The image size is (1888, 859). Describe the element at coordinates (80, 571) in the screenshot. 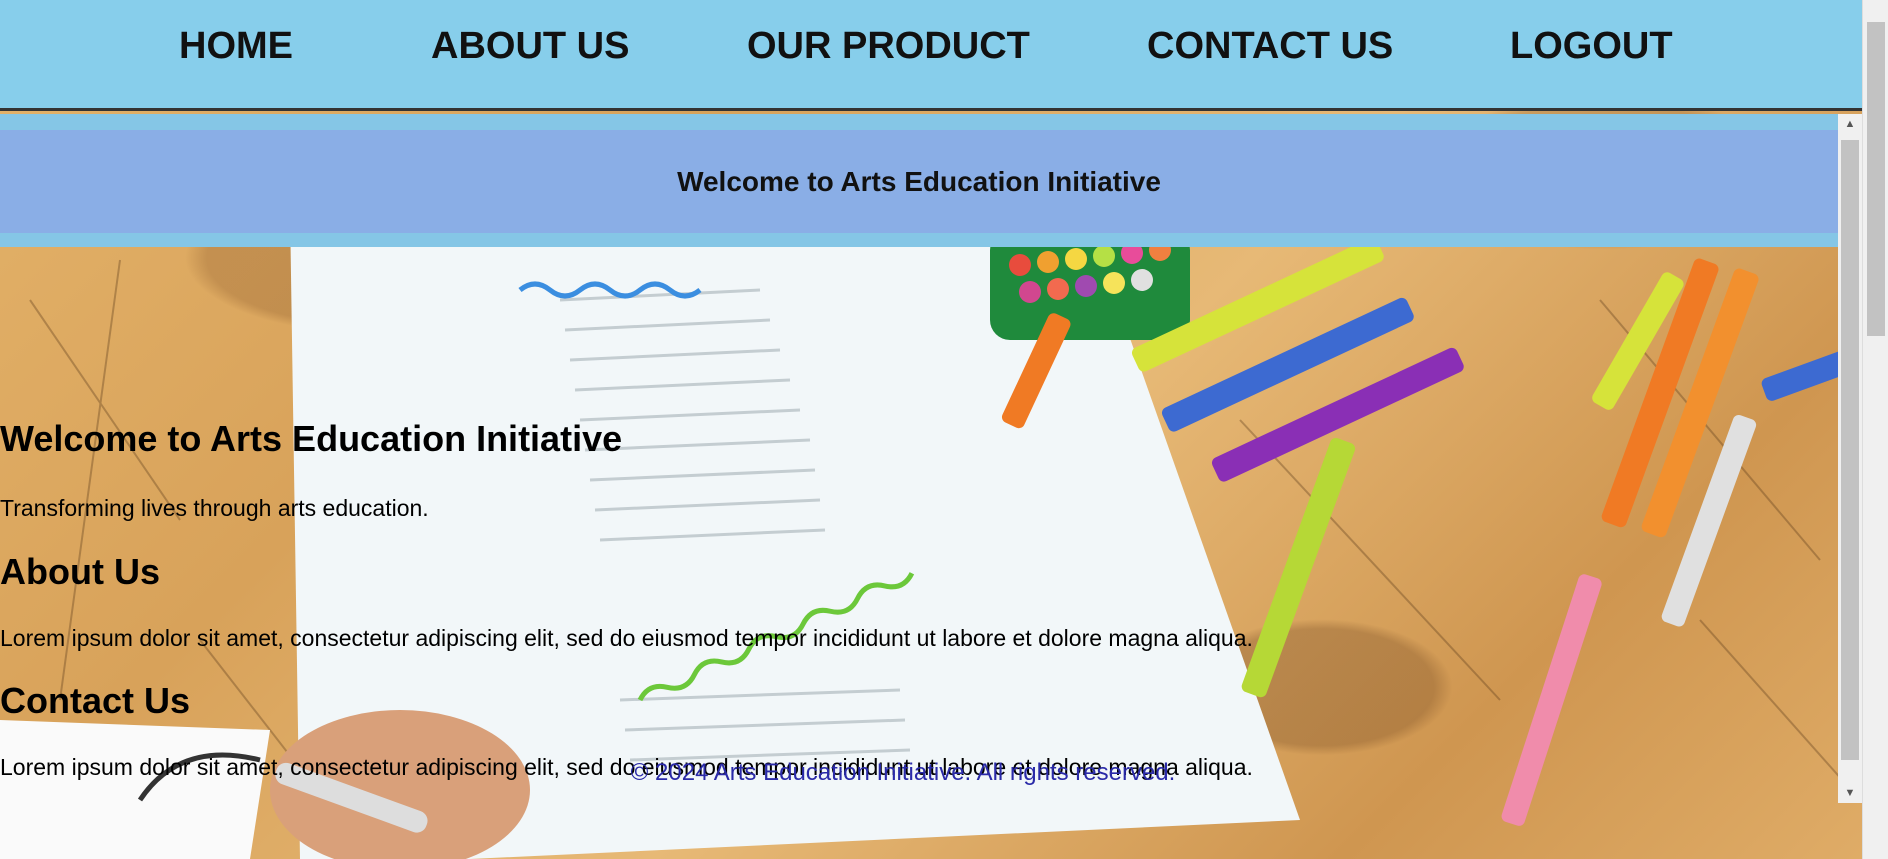

I see `about-heading: About Us` at that location.